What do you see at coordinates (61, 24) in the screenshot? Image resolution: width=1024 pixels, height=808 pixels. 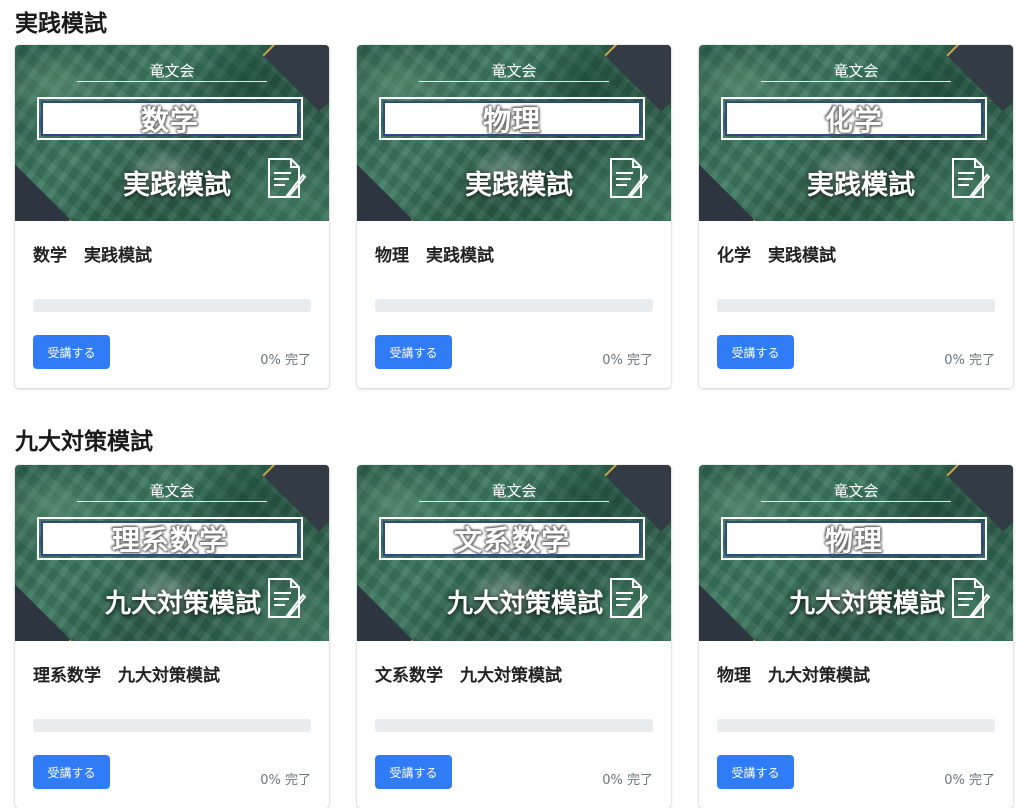 I see `section-title: 実践模試` at bounding box center [61, 24].